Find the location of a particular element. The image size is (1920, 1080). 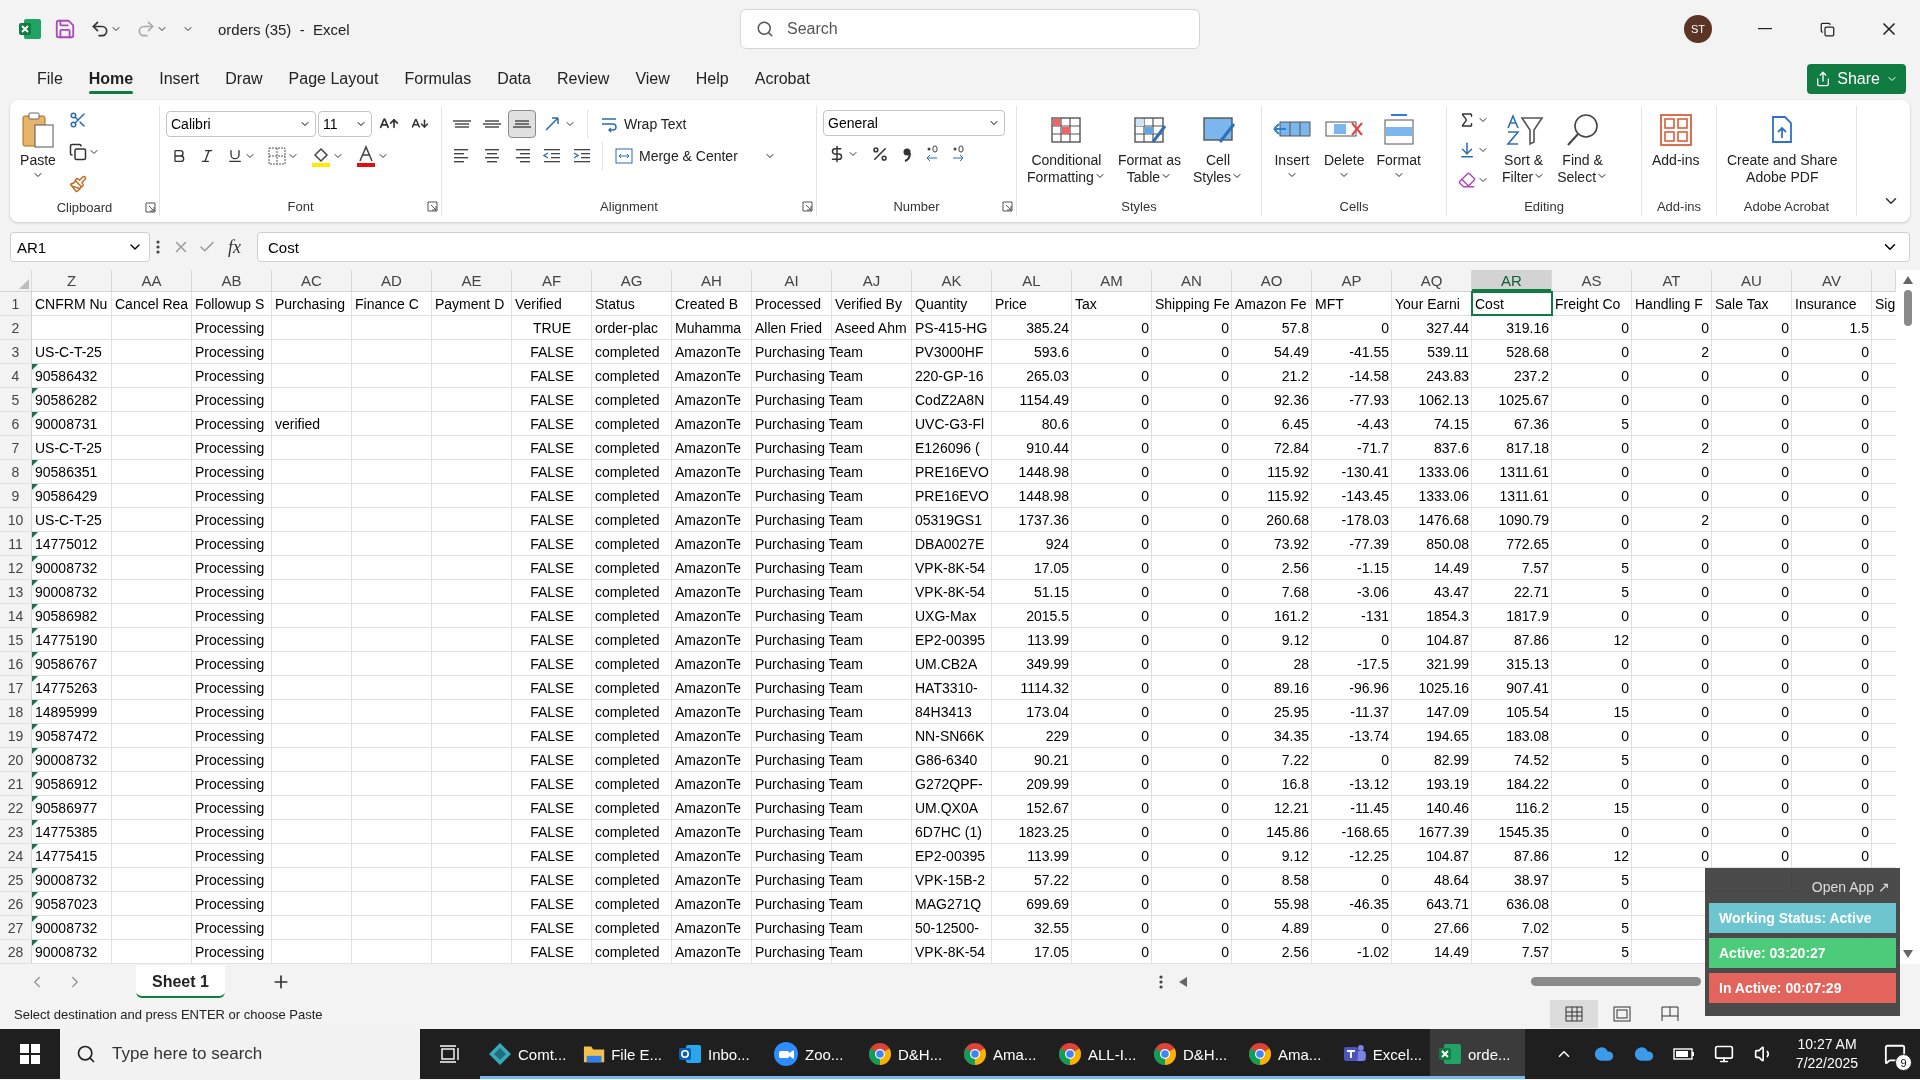

cell-styles-button: Cell Styles is located at coordinates (1218, 147).